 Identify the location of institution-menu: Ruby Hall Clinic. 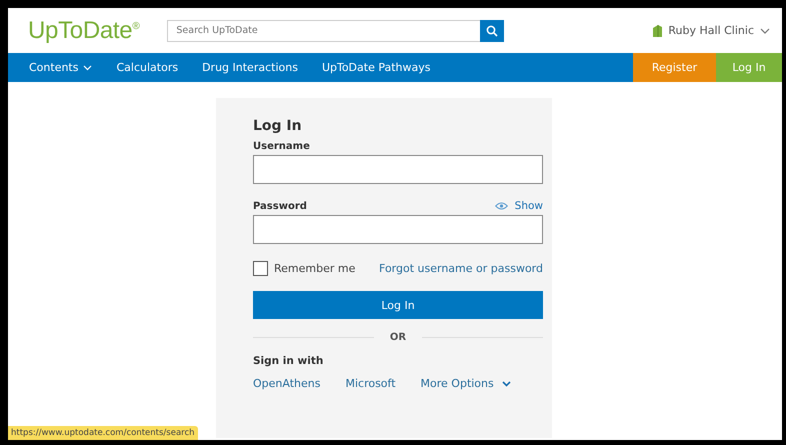
(711, 30).